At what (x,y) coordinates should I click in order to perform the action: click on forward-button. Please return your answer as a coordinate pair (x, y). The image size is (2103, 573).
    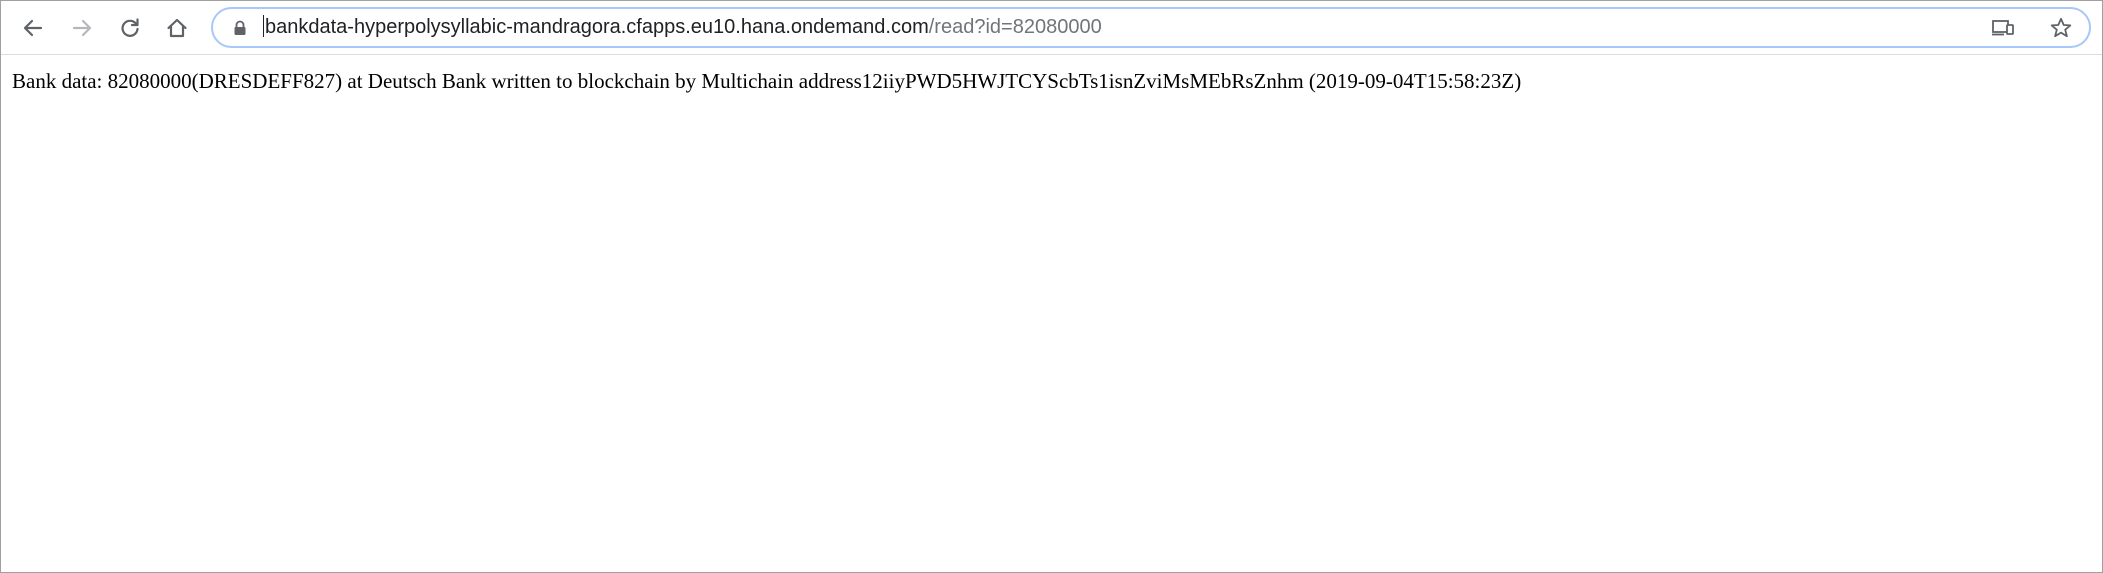
    Looking at the image, I should click on (82, 28).